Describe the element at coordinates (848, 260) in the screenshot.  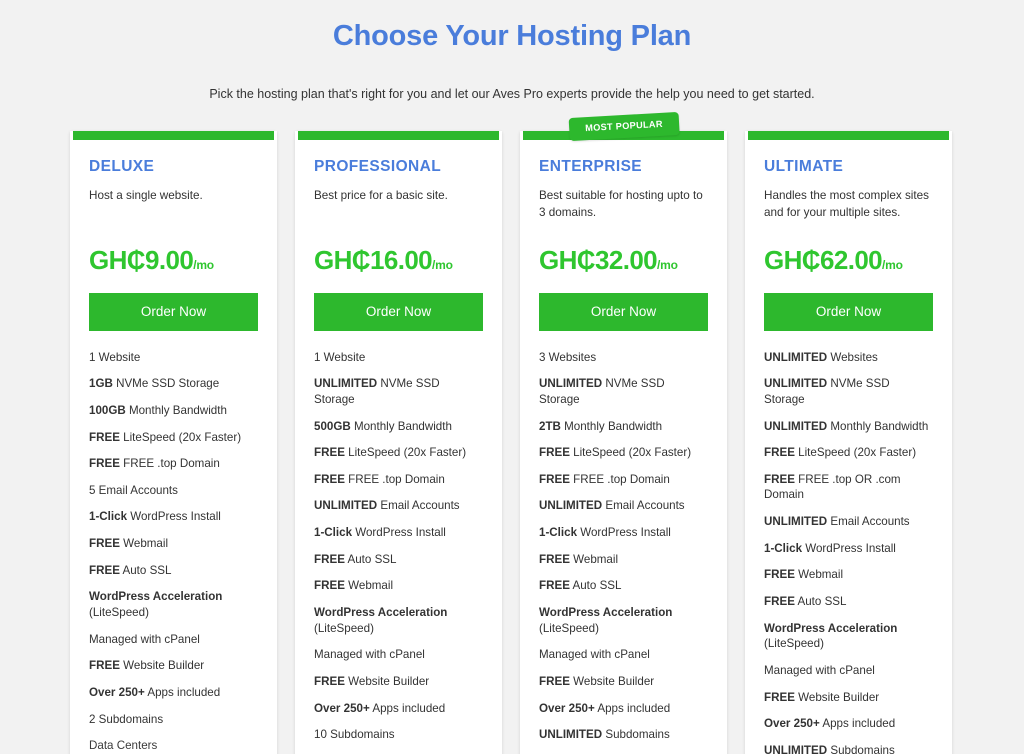
I see `plan-price-row: GH₵62.00/mo` at that location.